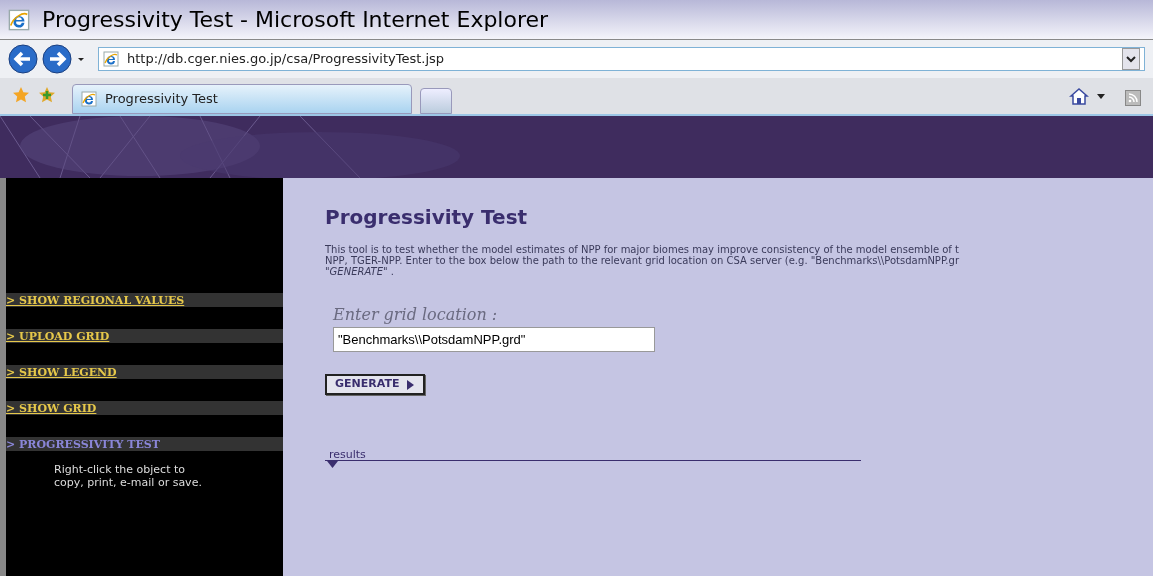 Image resolution: width=1153 pixels, height=576 pixels. I want to click on page-heading: Progressivity Test, so click(427, 217).